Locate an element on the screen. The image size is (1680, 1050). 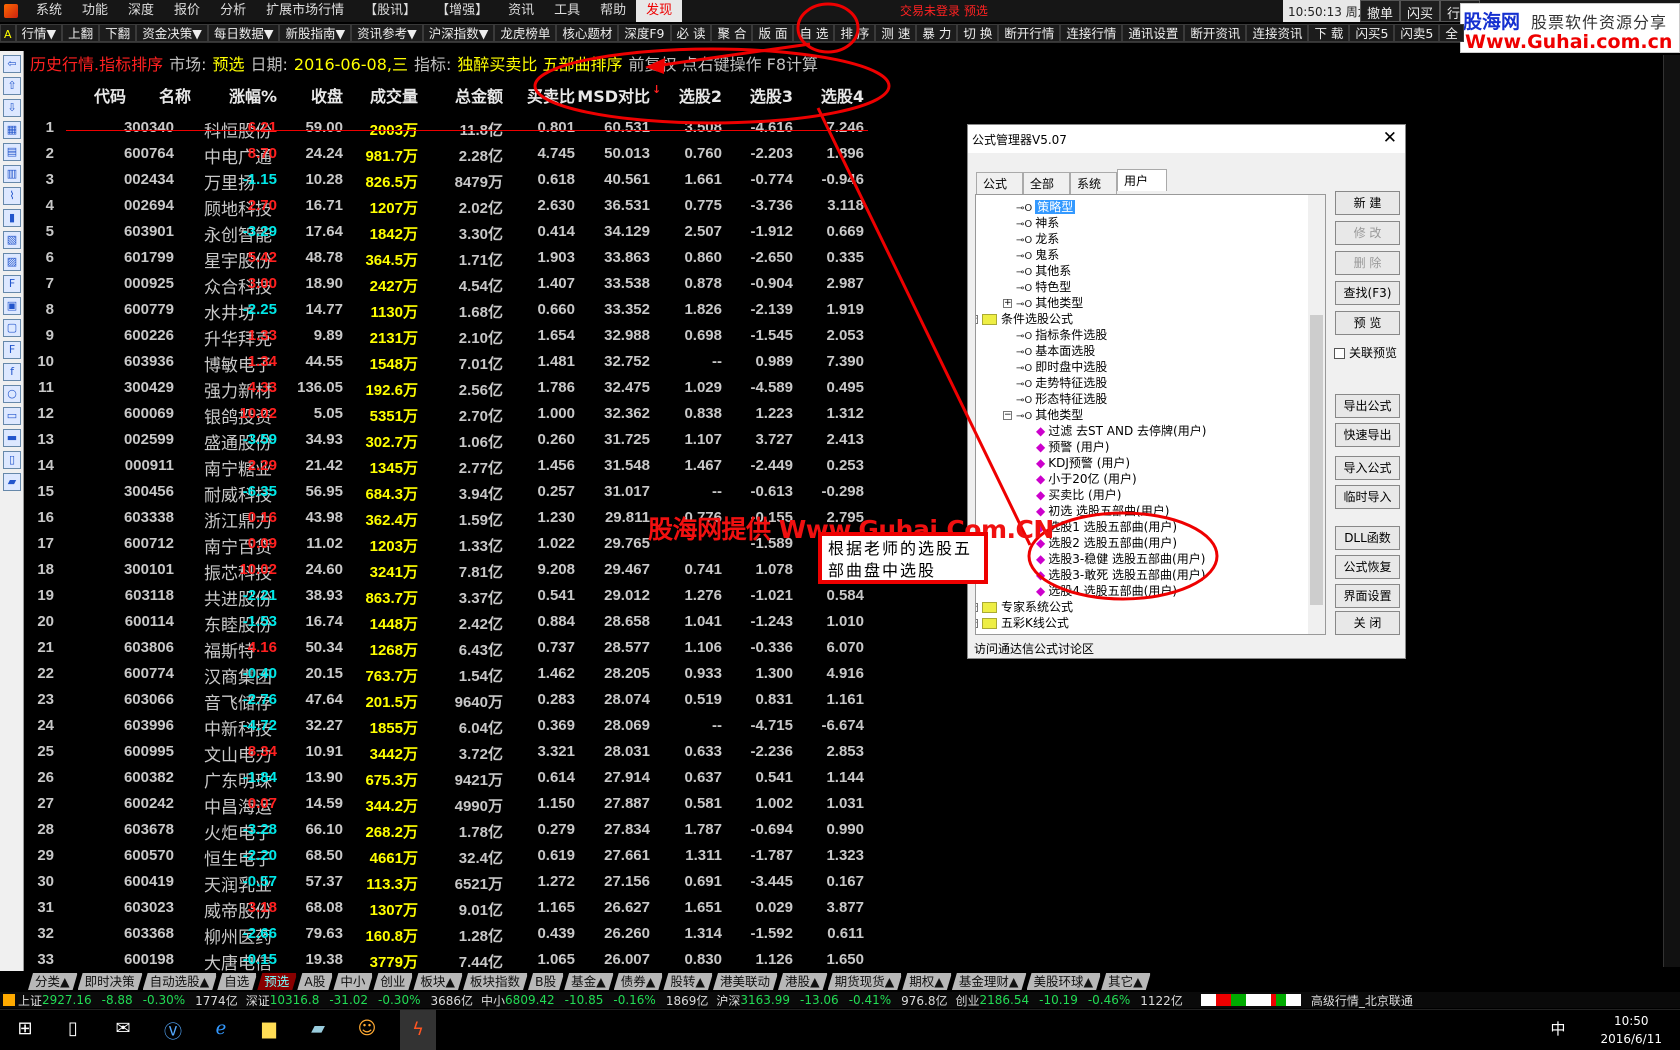
ie-browser-icon: ℯ is located at coordinates (221, 1030).